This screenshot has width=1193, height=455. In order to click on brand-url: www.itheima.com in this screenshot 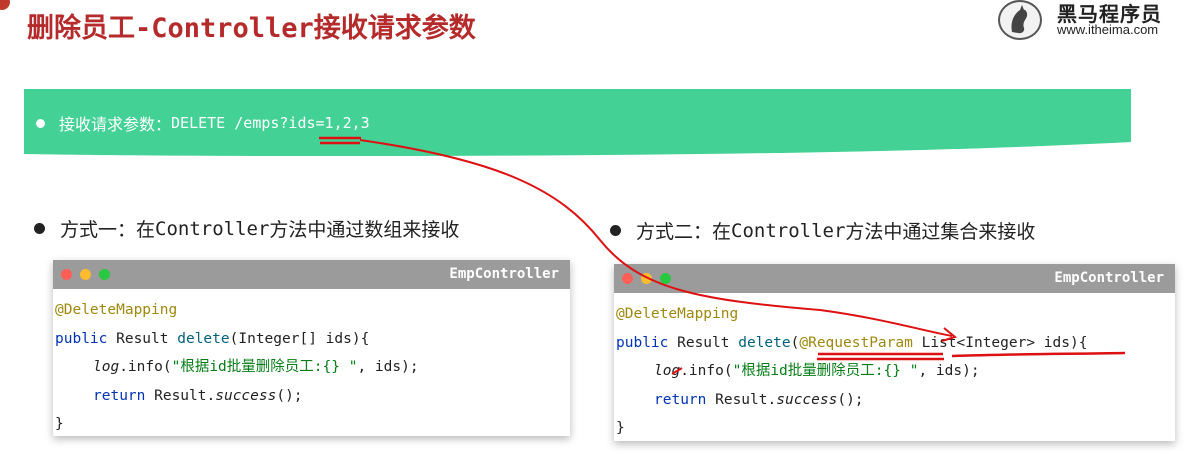, I will do `click(1108, 29)`.